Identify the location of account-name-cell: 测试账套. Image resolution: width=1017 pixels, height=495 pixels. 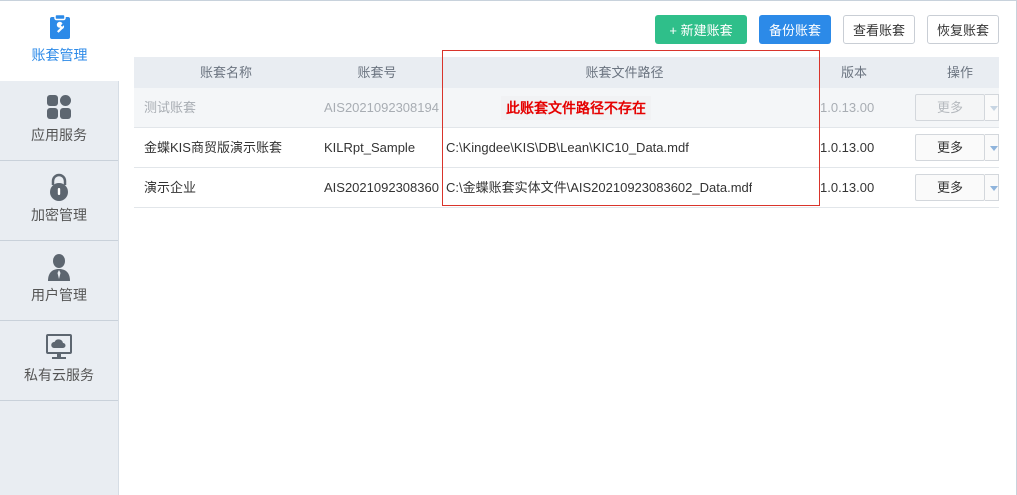
(170, 107).